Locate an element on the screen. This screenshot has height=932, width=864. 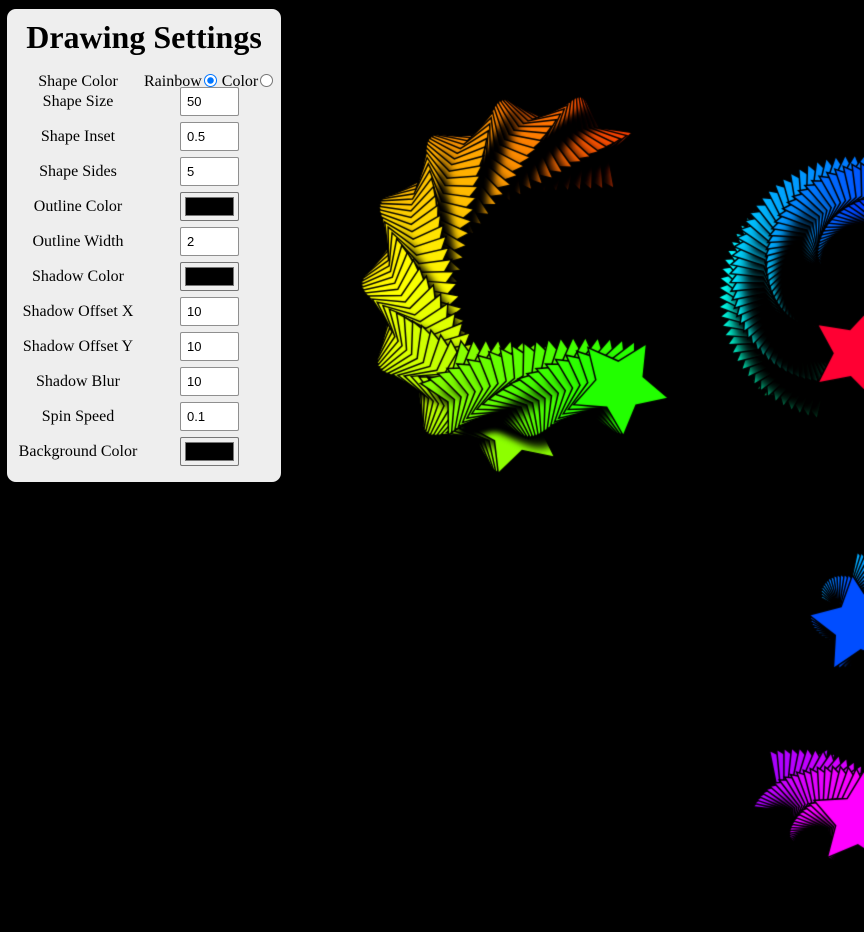
shape-inset-row: Shape Inset is located at coordinates (144, 137).